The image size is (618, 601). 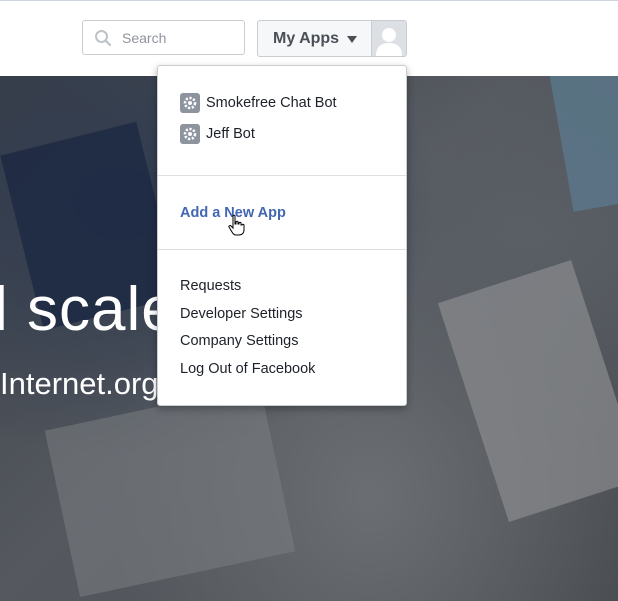 I want to click on caret-down-icon, so click(x=352, y=39).